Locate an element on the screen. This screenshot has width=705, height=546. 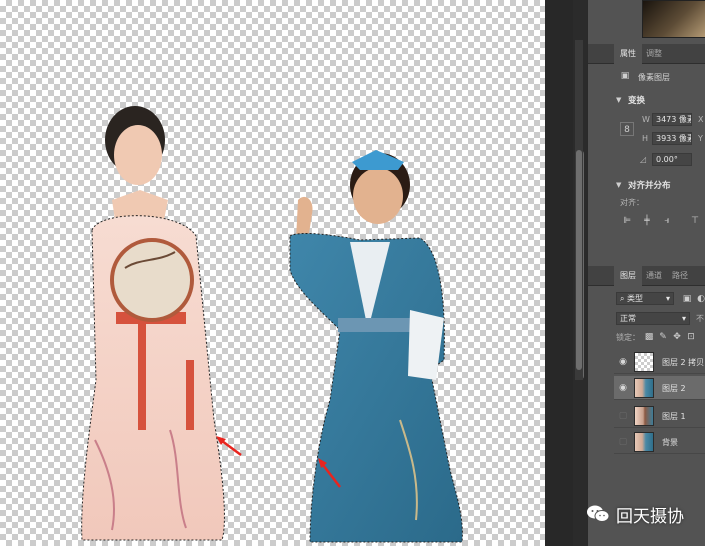
lock-paint-icon: ✎ is located at coordinates (663, 337).